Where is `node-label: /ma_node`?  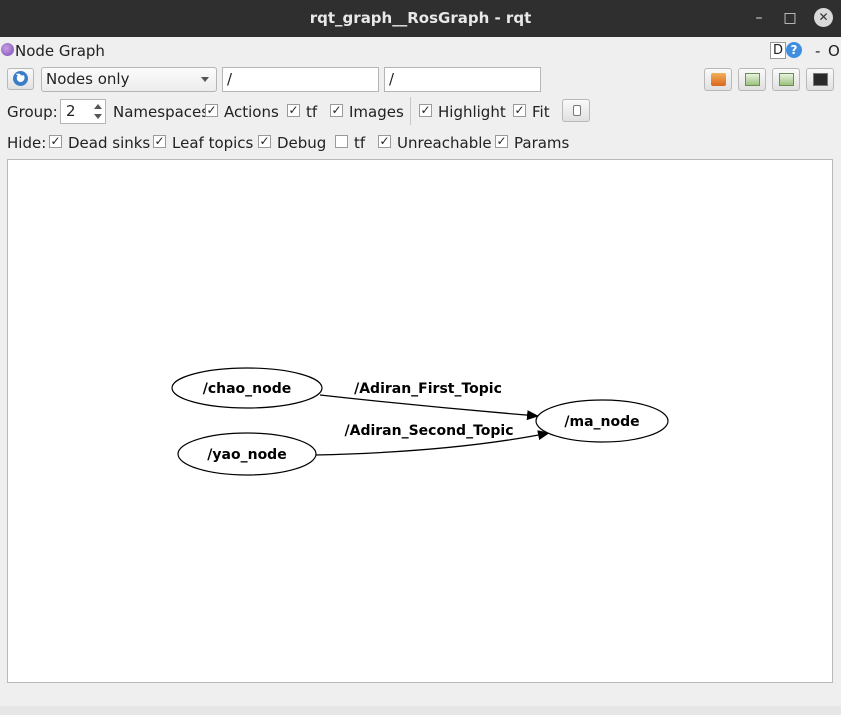 node-label: /ma_node is located at coordinates (601, 422).